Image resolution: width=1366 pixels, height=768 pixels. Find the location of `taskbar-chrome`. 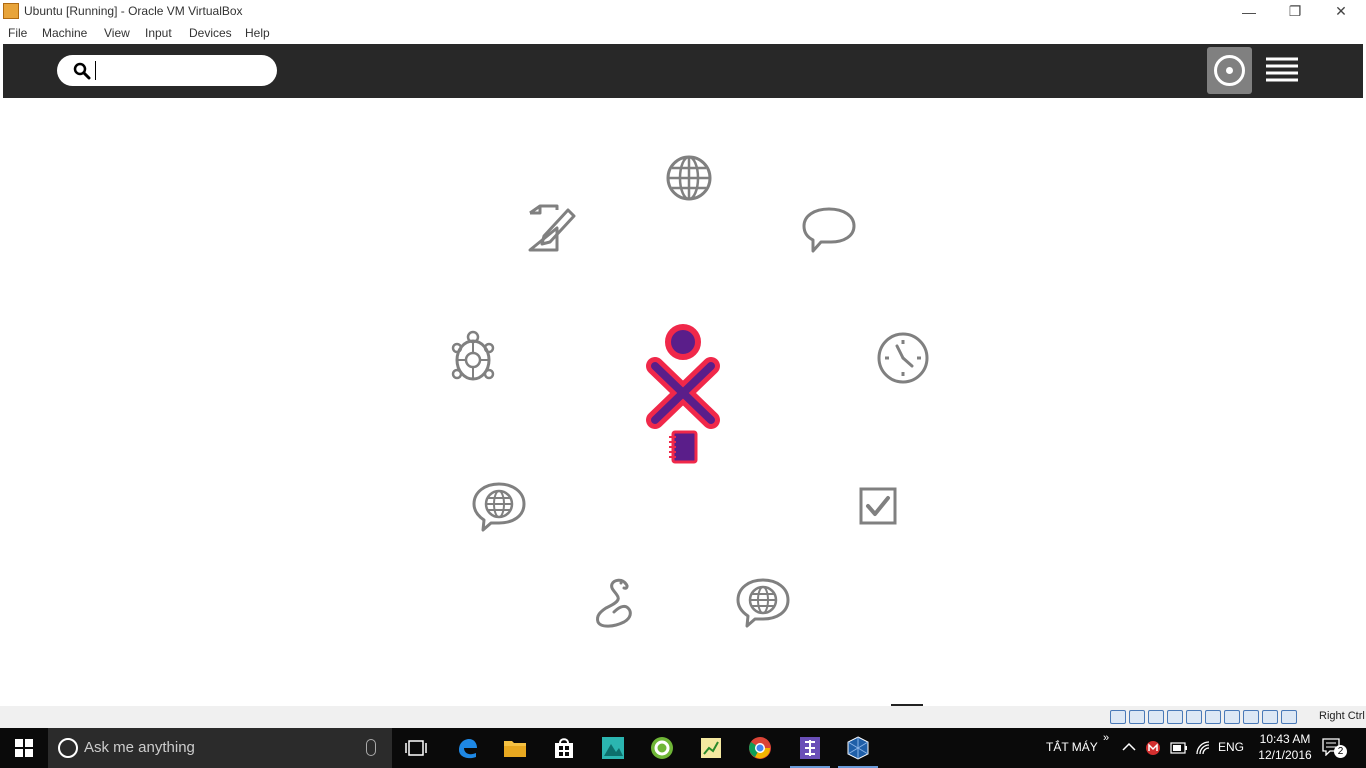

taskbar-chrome is located at coordinates (760, 748).